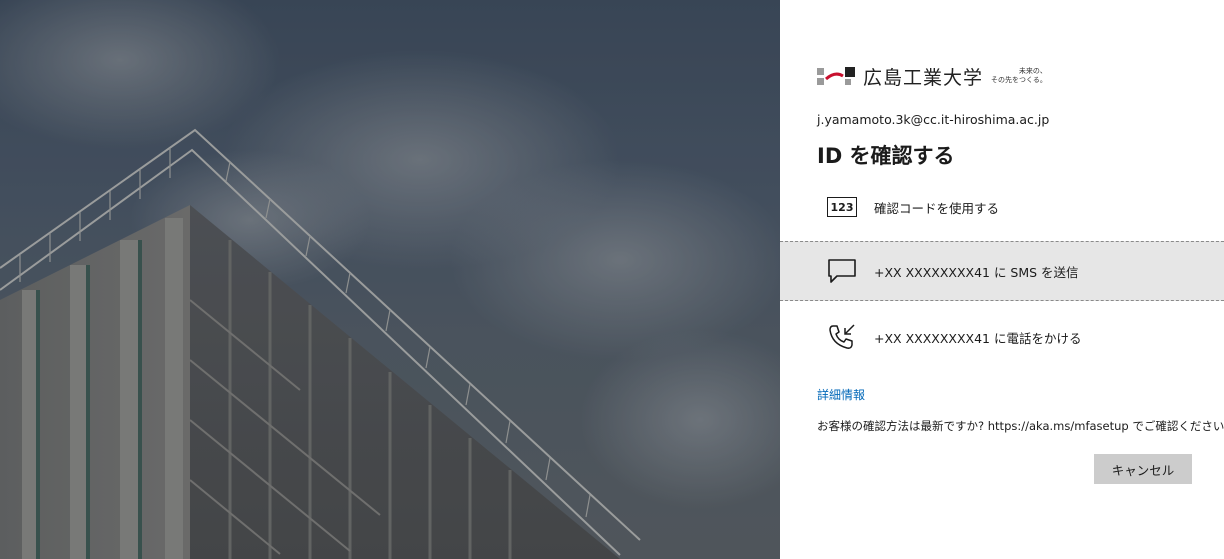 This screenshot has height=559, width=1224. What do you see at coordinates (937, 208) in the screenshot?
I see `option-label: 確認コードを使用する` at bounding box center [937, 208].